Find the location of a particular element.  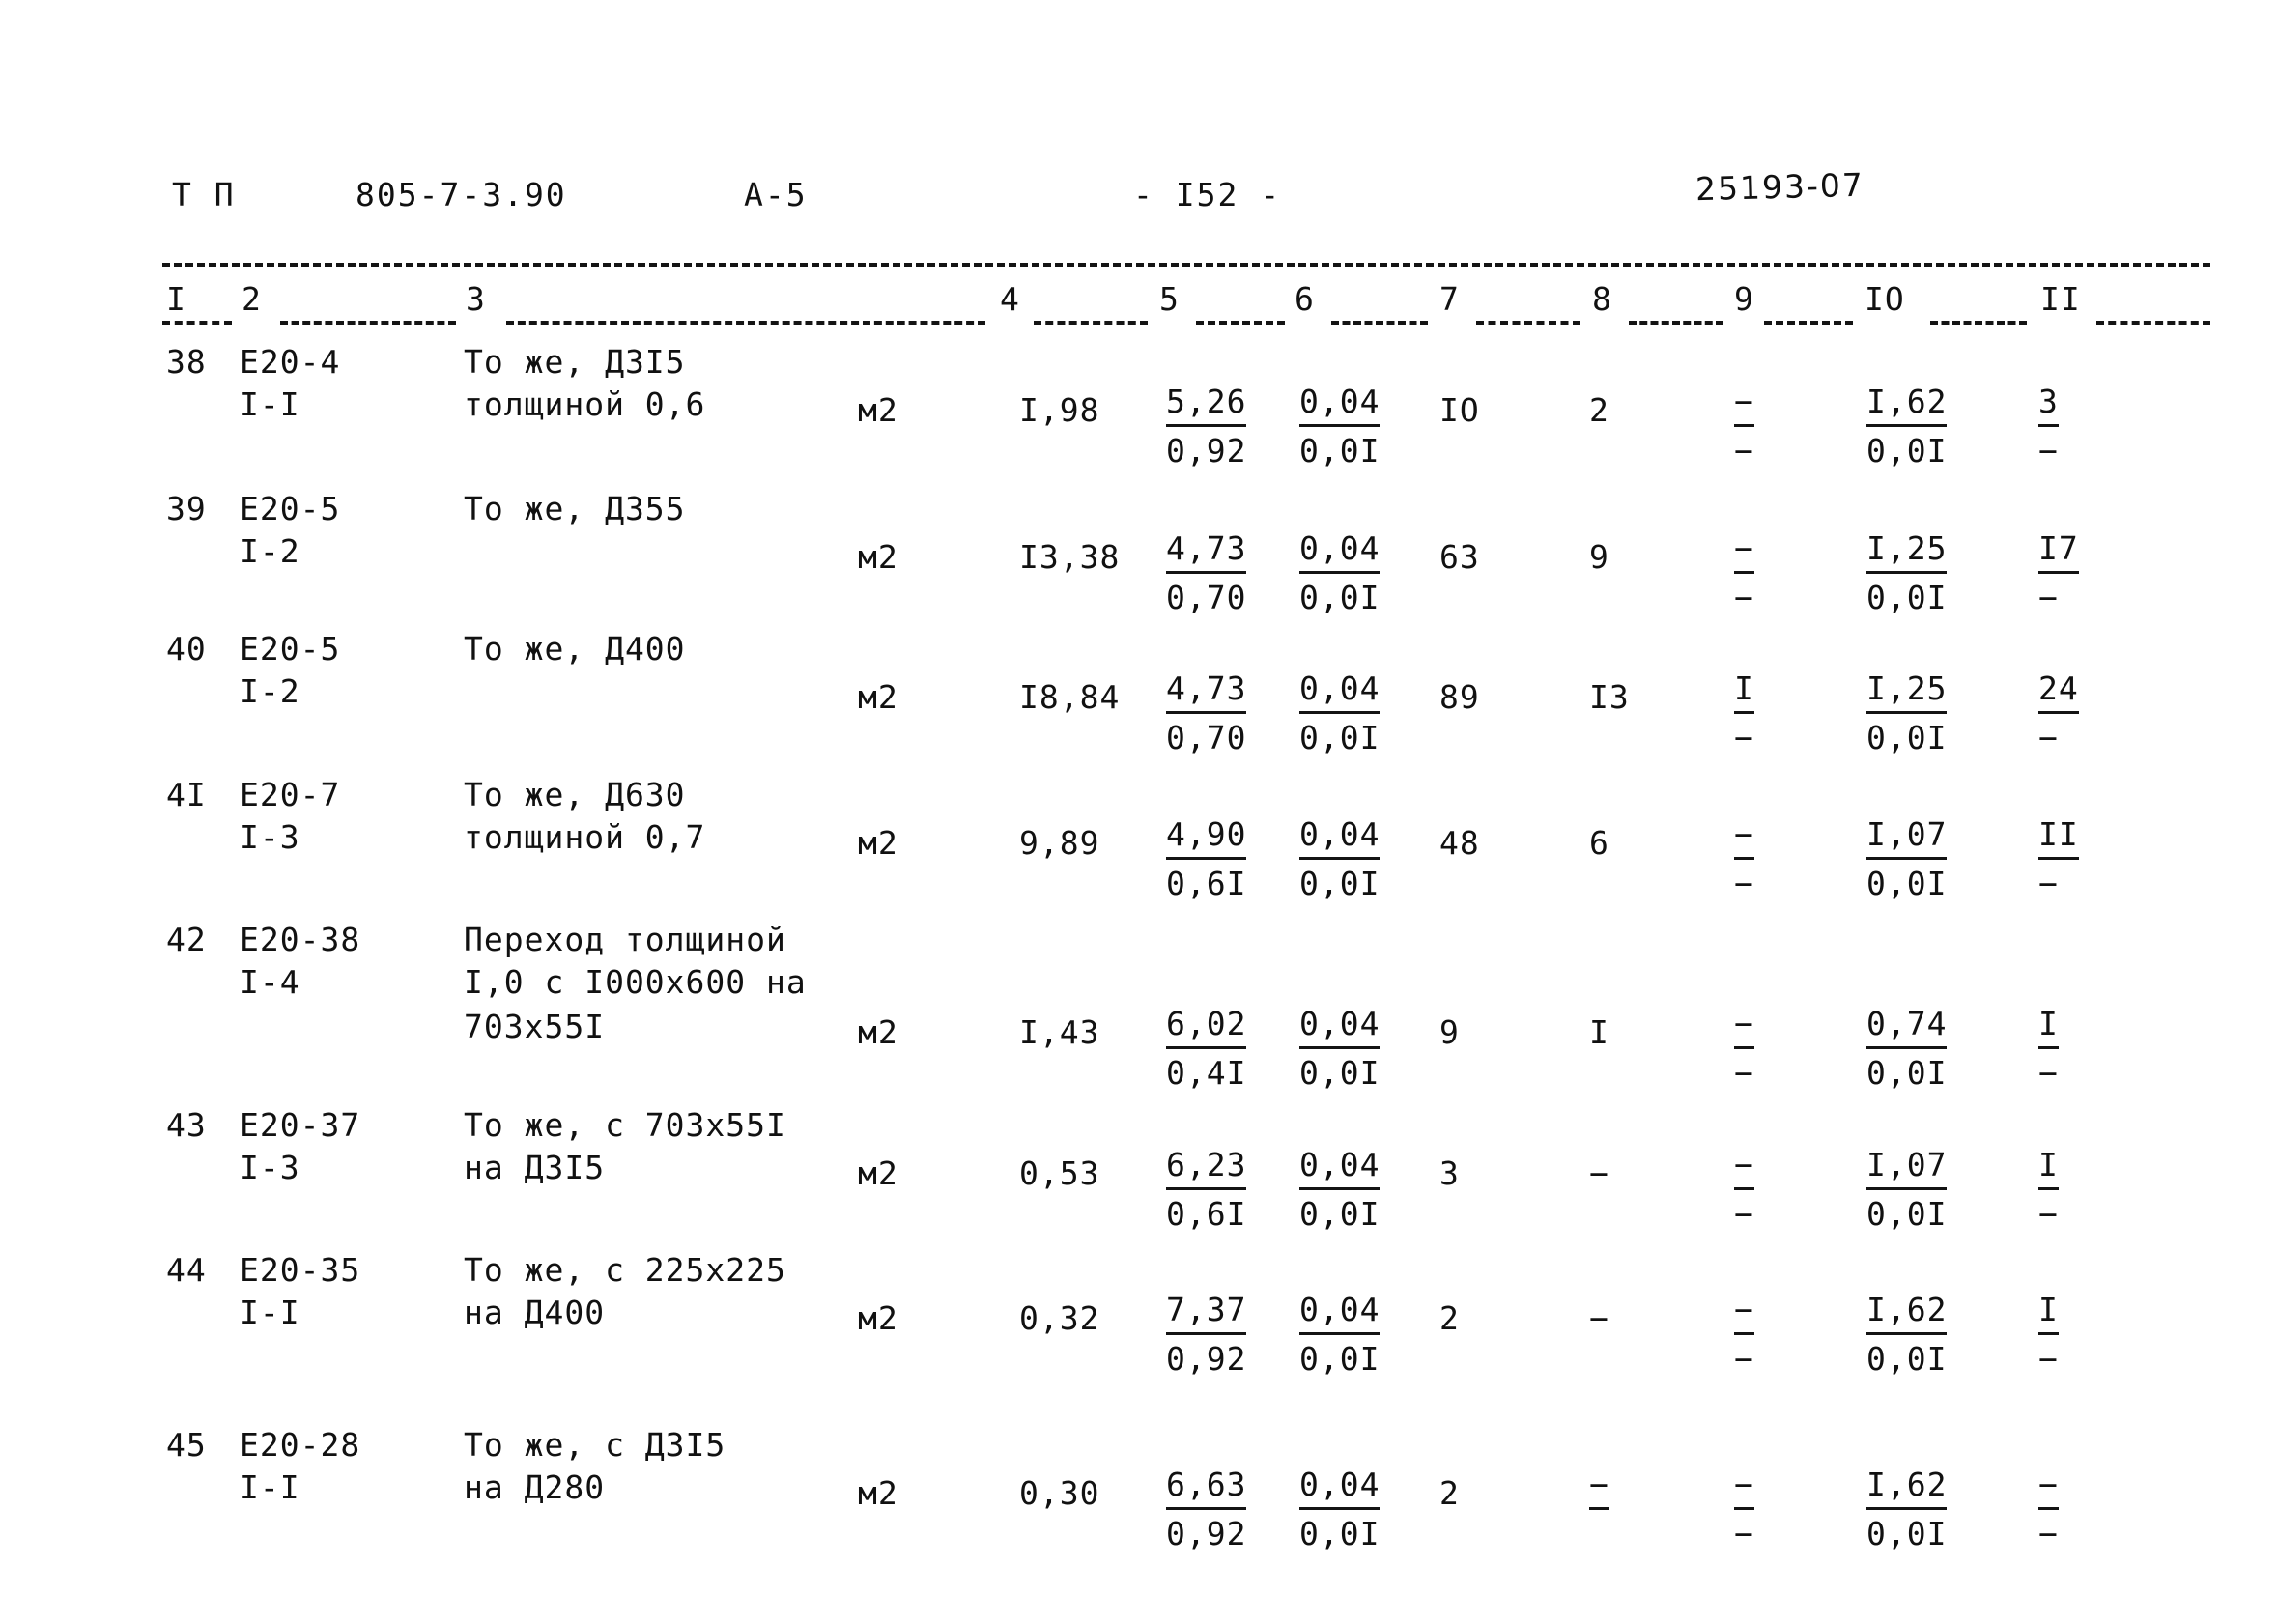

column-header-4: 4 is located at coordinates (1010, 299).